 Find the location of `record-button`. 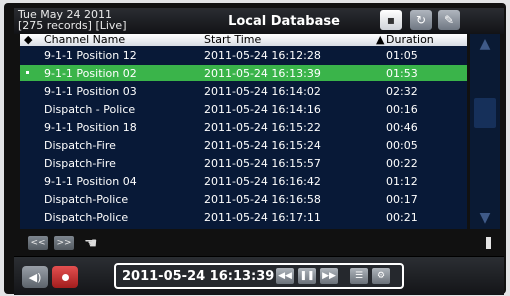

record-button is located at coordinates (65, 277).